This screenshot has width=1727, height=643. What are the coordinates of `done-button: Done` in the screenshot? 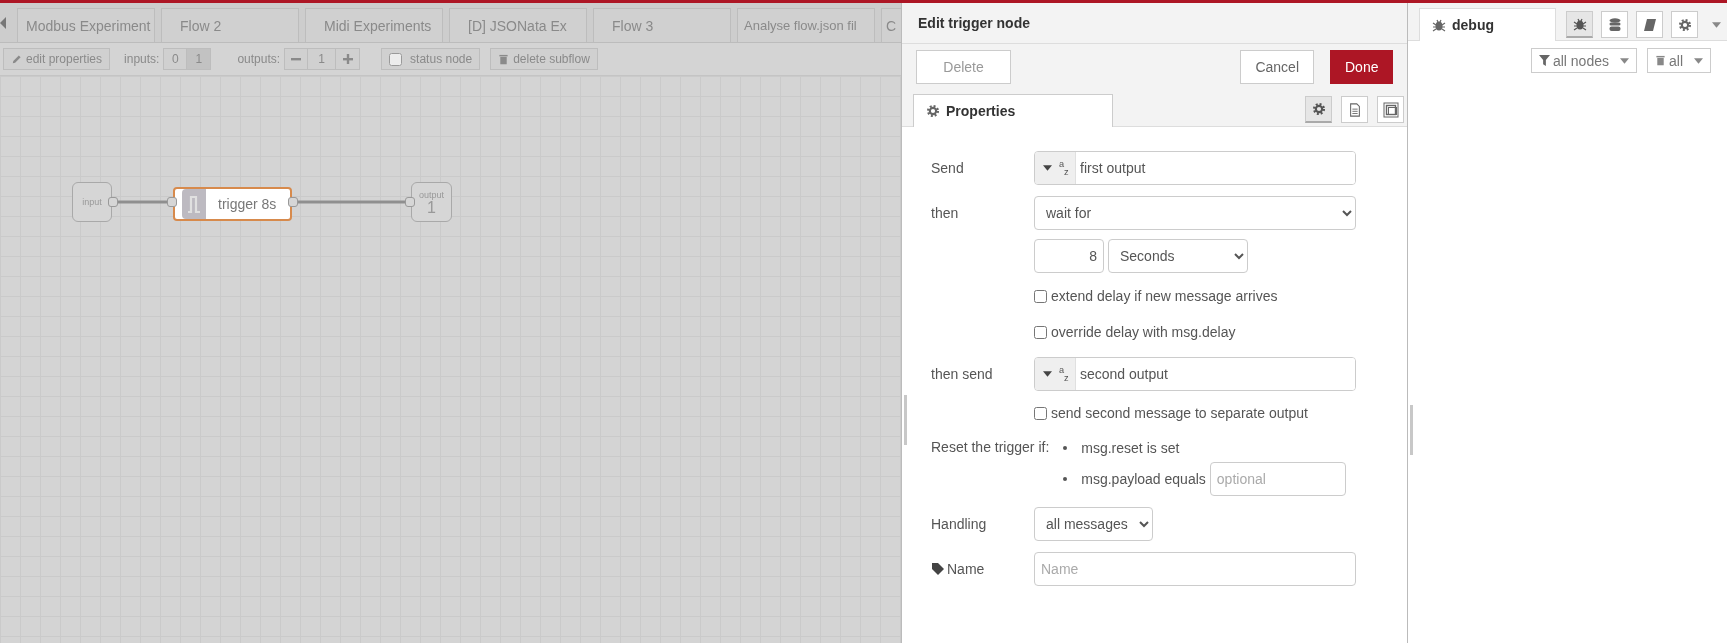 It's located at (1361, 67).